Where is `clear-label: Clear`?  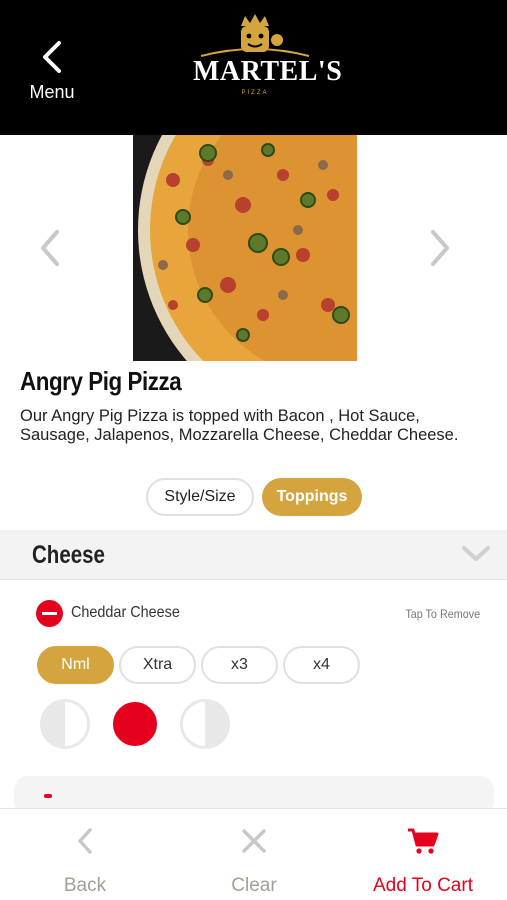 clear-label: Clear is located at coordinates (254, 885).